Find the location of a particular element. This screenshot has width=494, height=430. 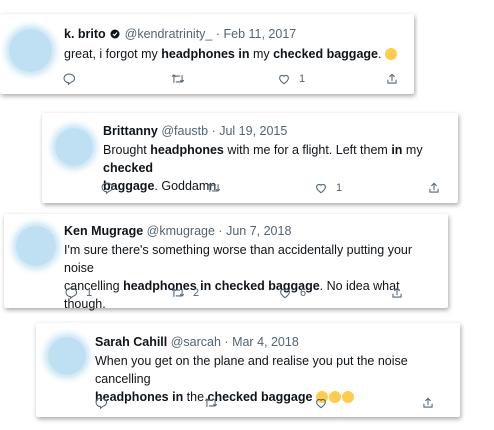

like-button: 6 is located at coordinates (292, 293).